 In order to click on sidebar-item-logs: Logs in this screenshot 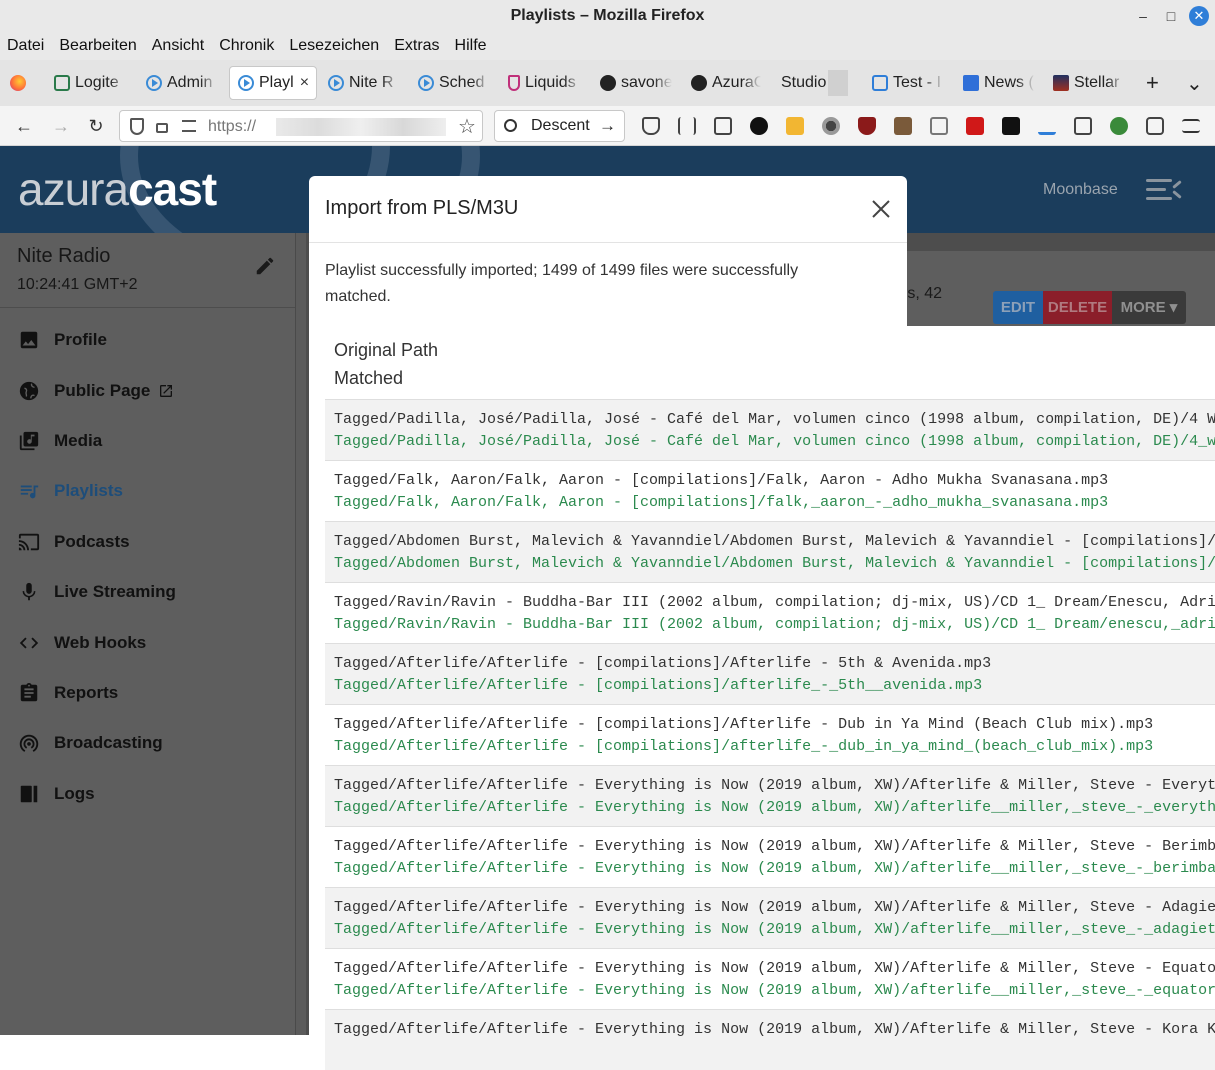, I will do `click(56, 794)`.